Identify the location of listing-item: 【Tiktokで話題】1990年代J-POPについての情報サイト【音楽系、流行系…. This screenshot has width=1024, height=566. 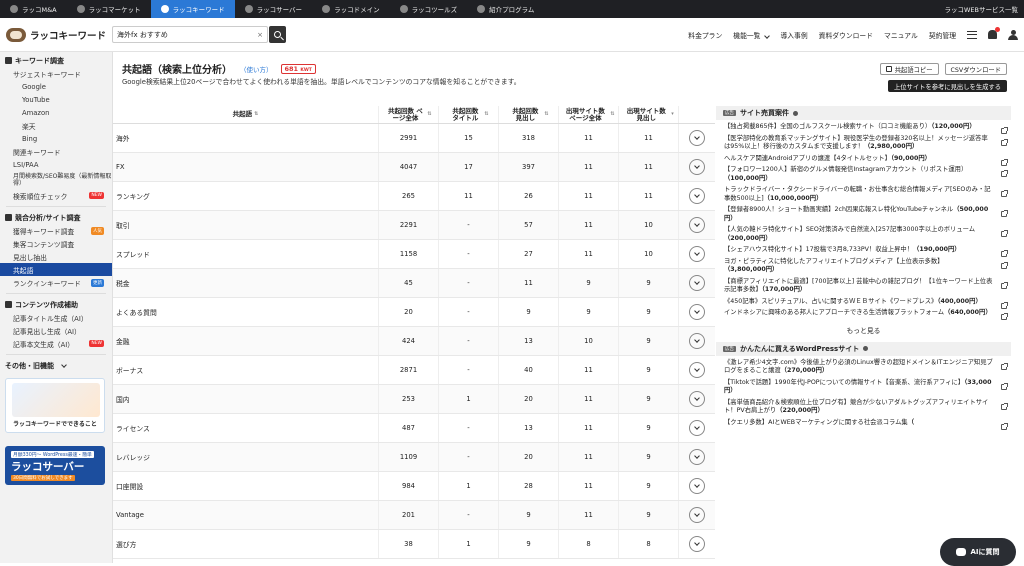
(863, 386).